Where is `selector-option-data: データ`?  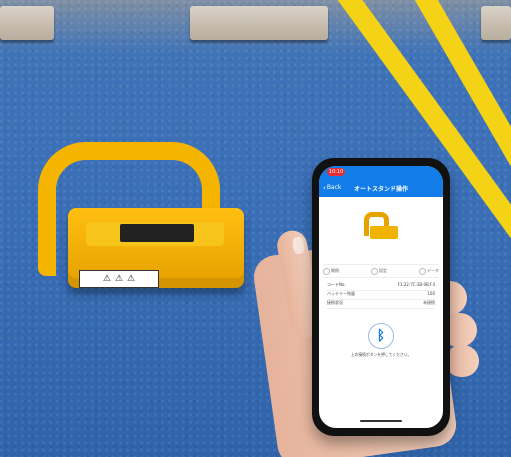 selector-option-data: データ is located at coordinates (429, 271).